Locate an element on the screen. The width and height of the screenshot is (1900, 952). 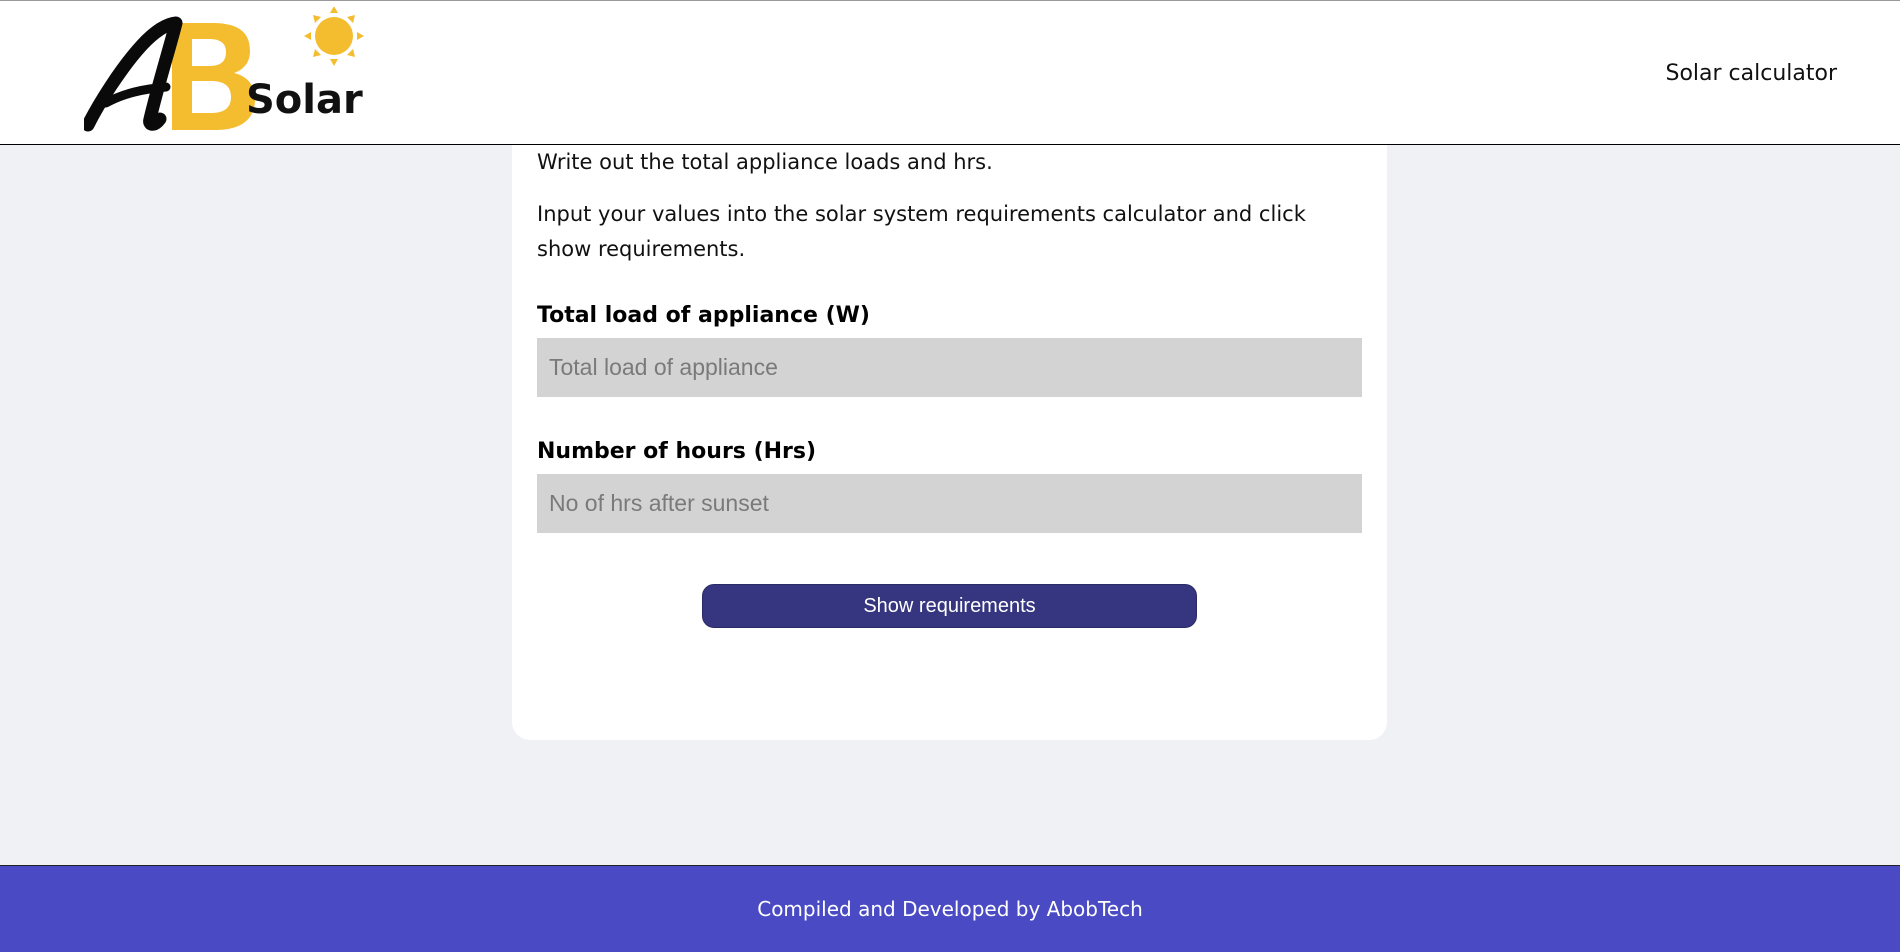
show-requirements-button: Show requirements is located at coordinates (949, 606).